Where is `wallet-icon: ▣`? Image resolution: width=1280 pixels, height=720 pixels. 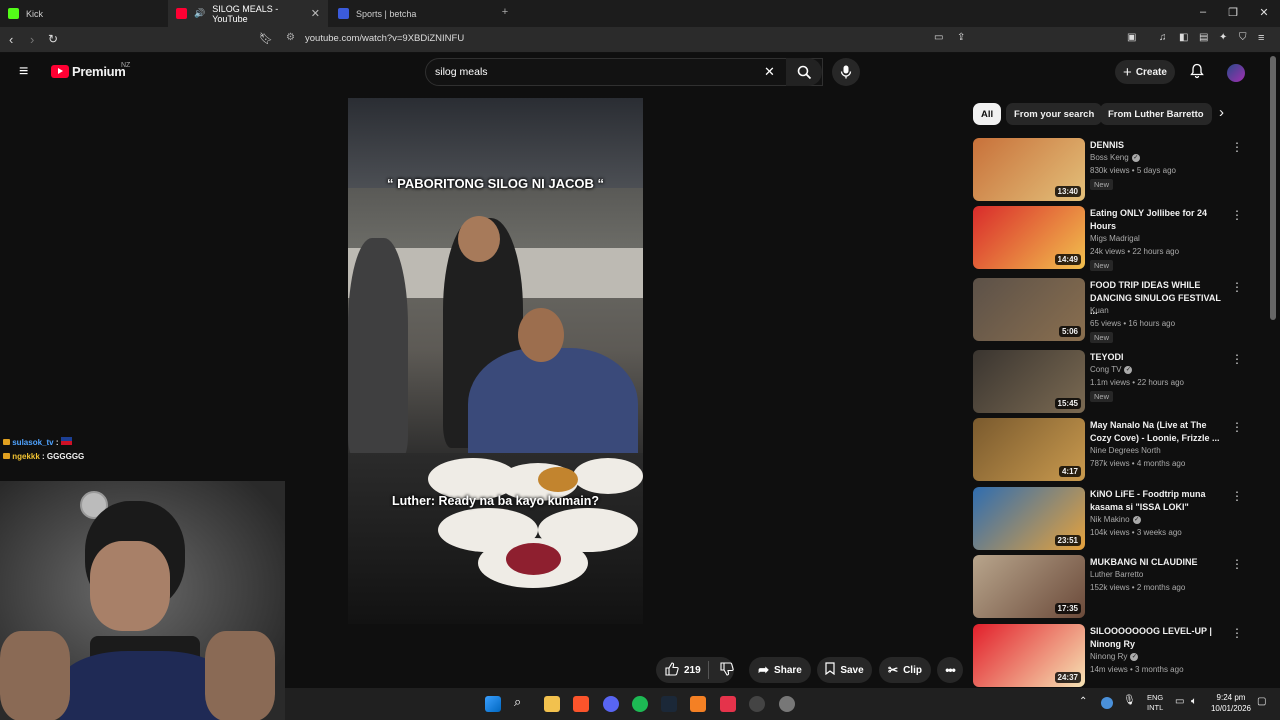 wallet-icon: ▣ is located at coordinates (1131, 37).